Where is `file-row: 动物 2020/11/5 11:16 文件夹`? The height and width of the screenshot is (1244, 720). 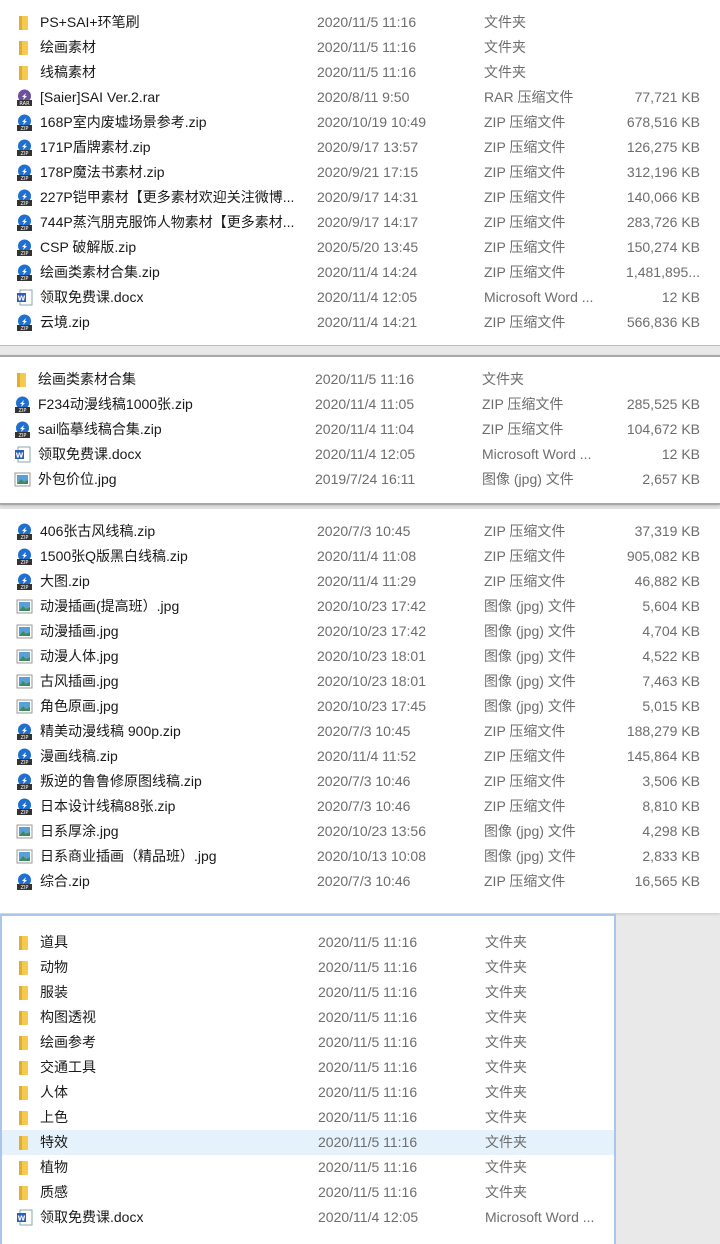 file-row: 动物 2020/11/5 11:16 文件夹 is located at coordinates (308, 967).